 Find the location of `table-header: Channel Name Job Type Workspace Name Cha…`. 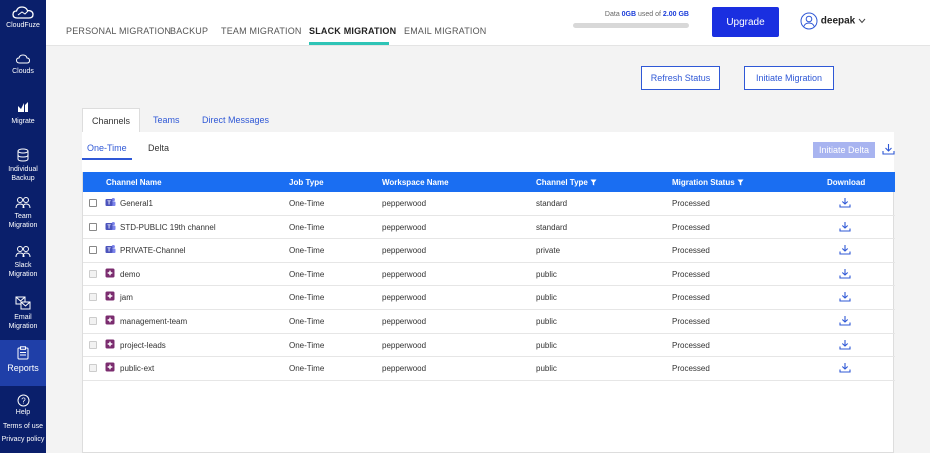

table-header: Channel Name Job Type Workspace Name Cha… is located at coordinates (489, 182).